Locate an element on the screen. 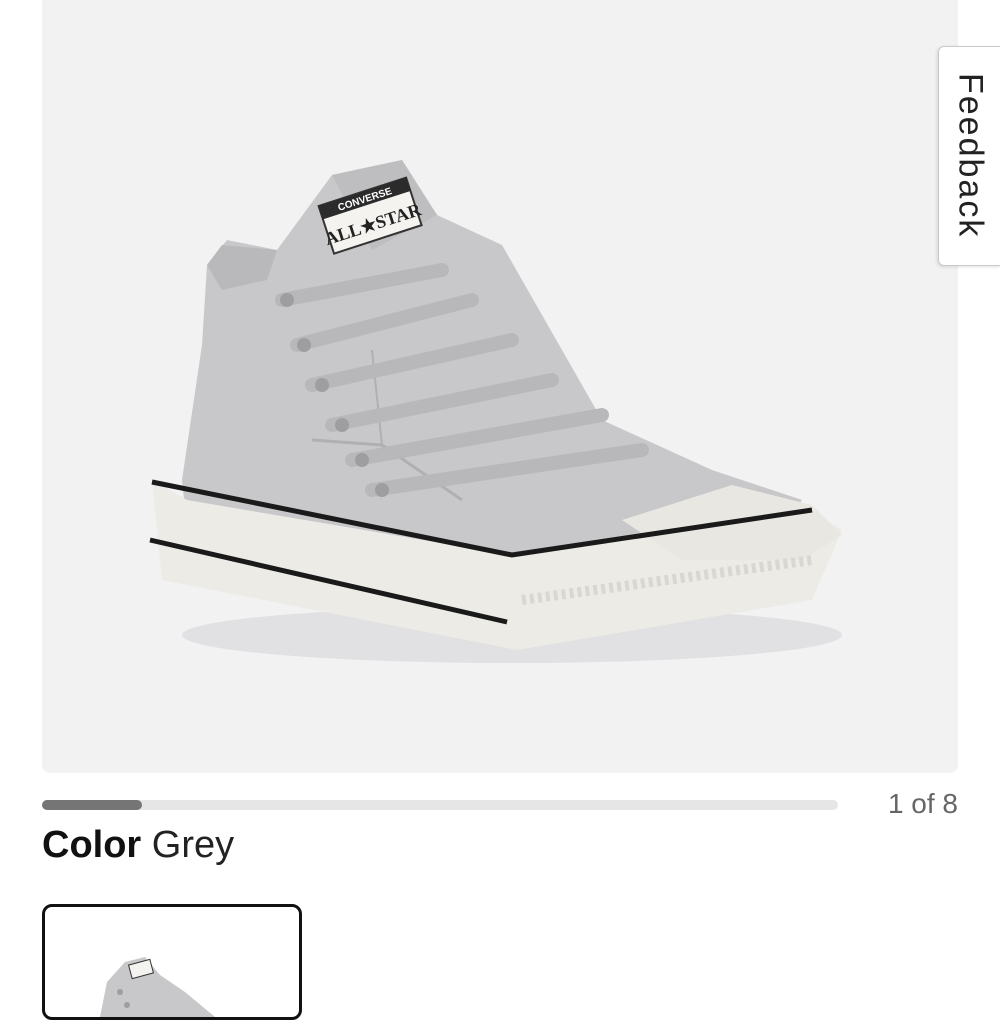 This screenshot has height=1020, width=1000. feedback-label: Feedback is located at coordinates (970, 156).